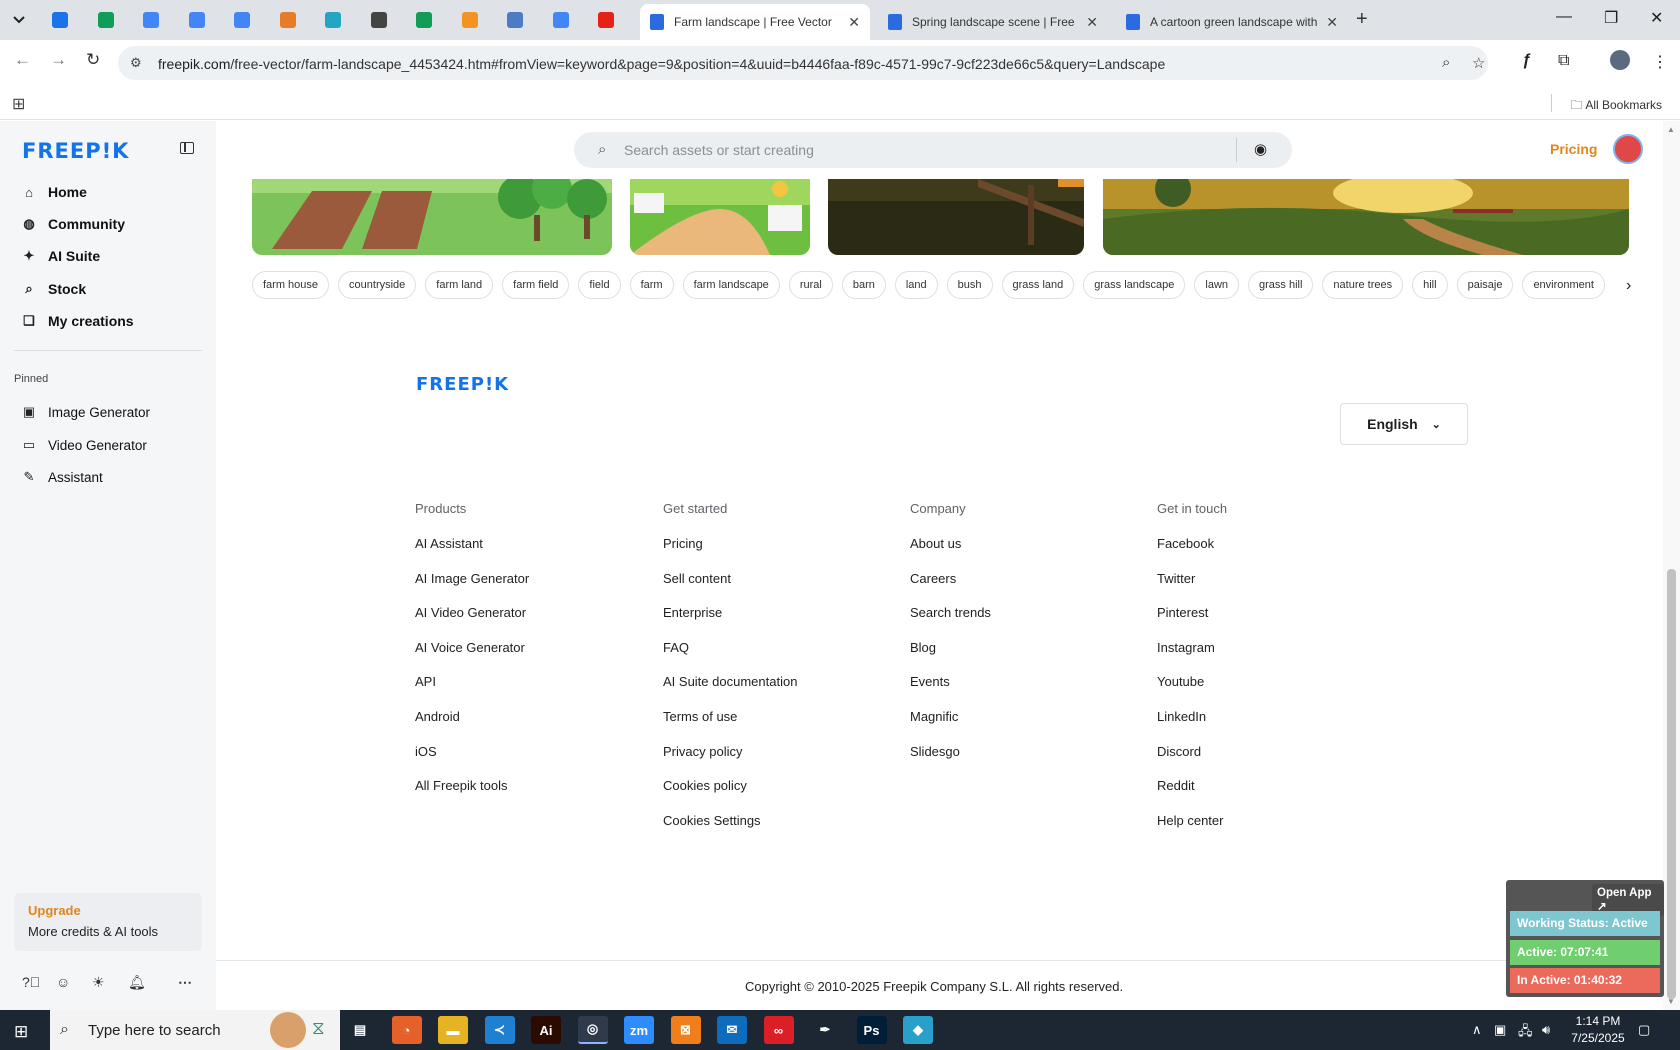  What do you see at coordinates (730, 579) in the screenshot?
I see `footer-link: Sell content` at bounding box center [730, 579].